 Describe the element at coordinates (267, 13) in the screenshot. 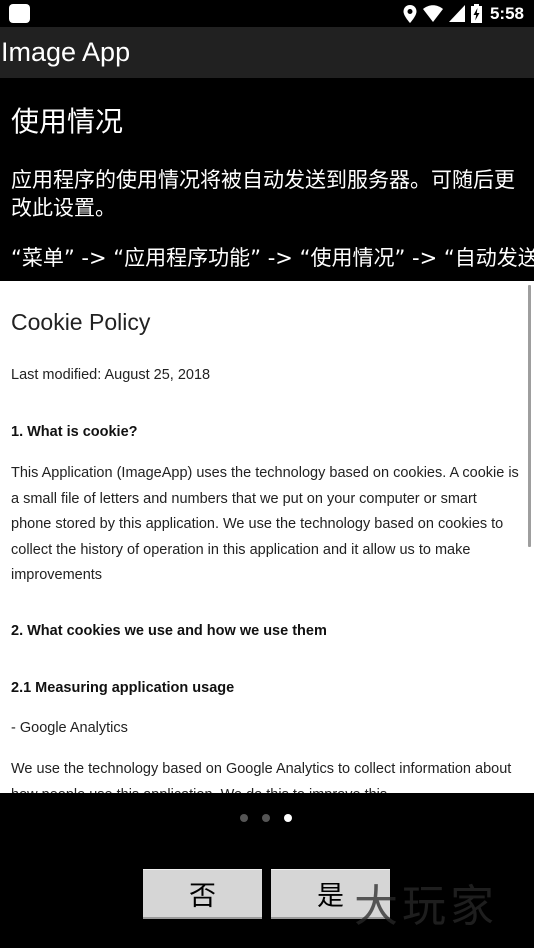

I see `status-bar: 5:58` at that location.